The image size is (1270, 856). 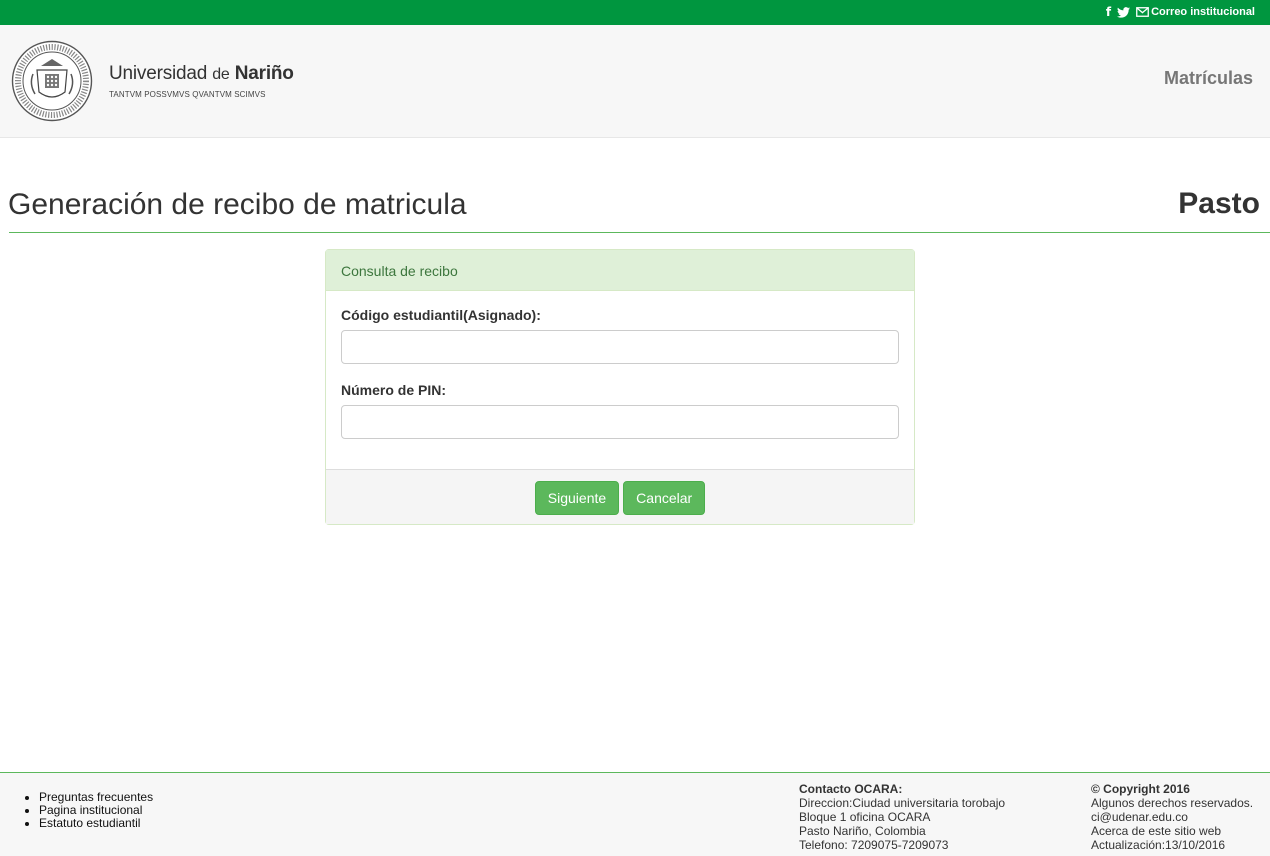 What do you see at coordinates (1158, 845) in the screenshot?
I see `copyright-updated: Actualización:13/10/2016` at bounding box center [1158, 845].